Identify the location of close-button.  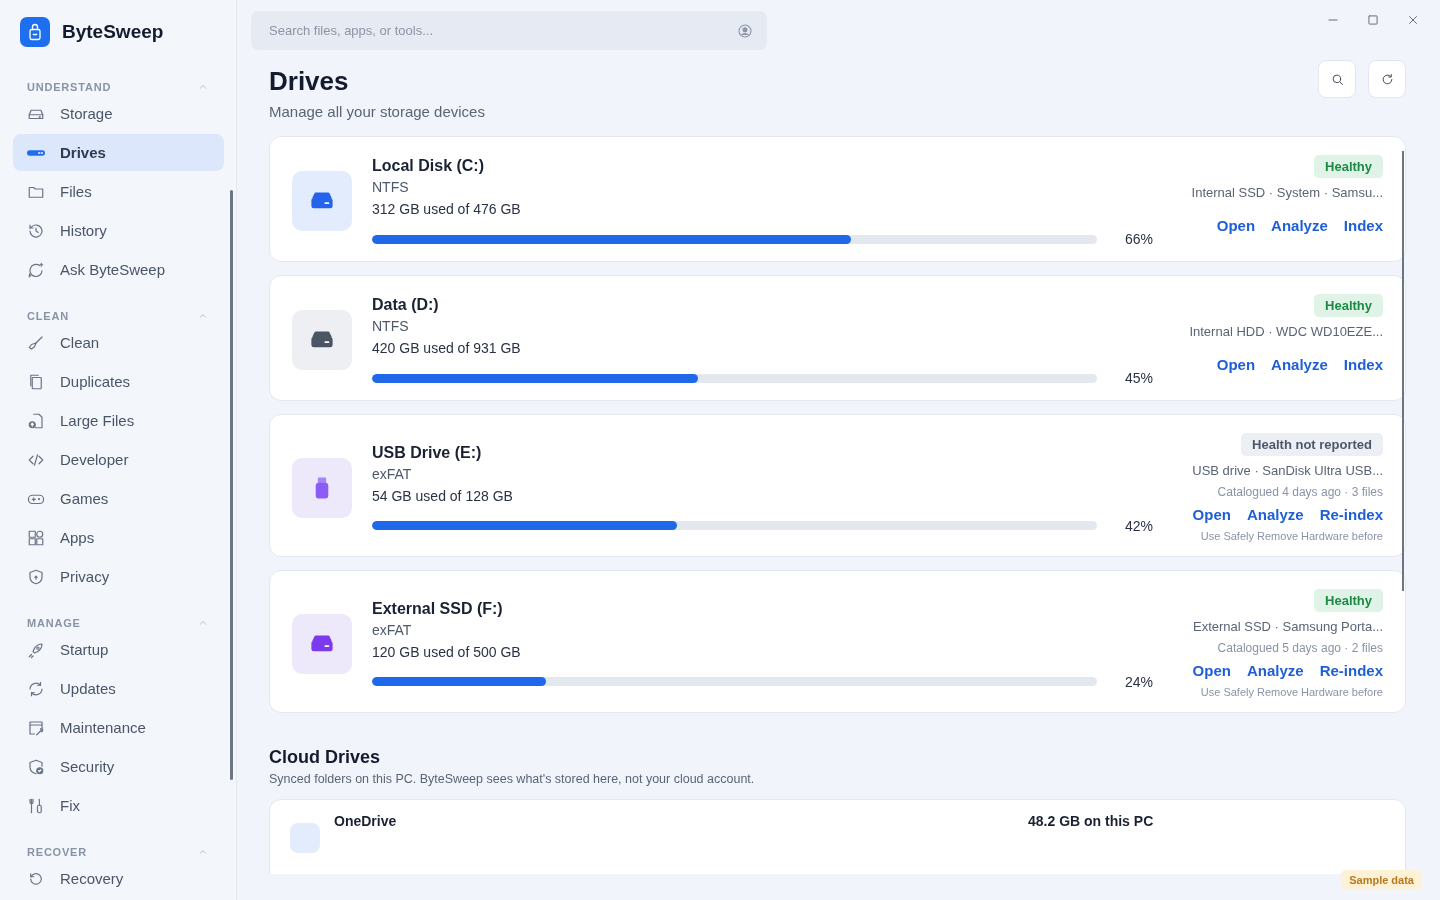
(1413, 20).